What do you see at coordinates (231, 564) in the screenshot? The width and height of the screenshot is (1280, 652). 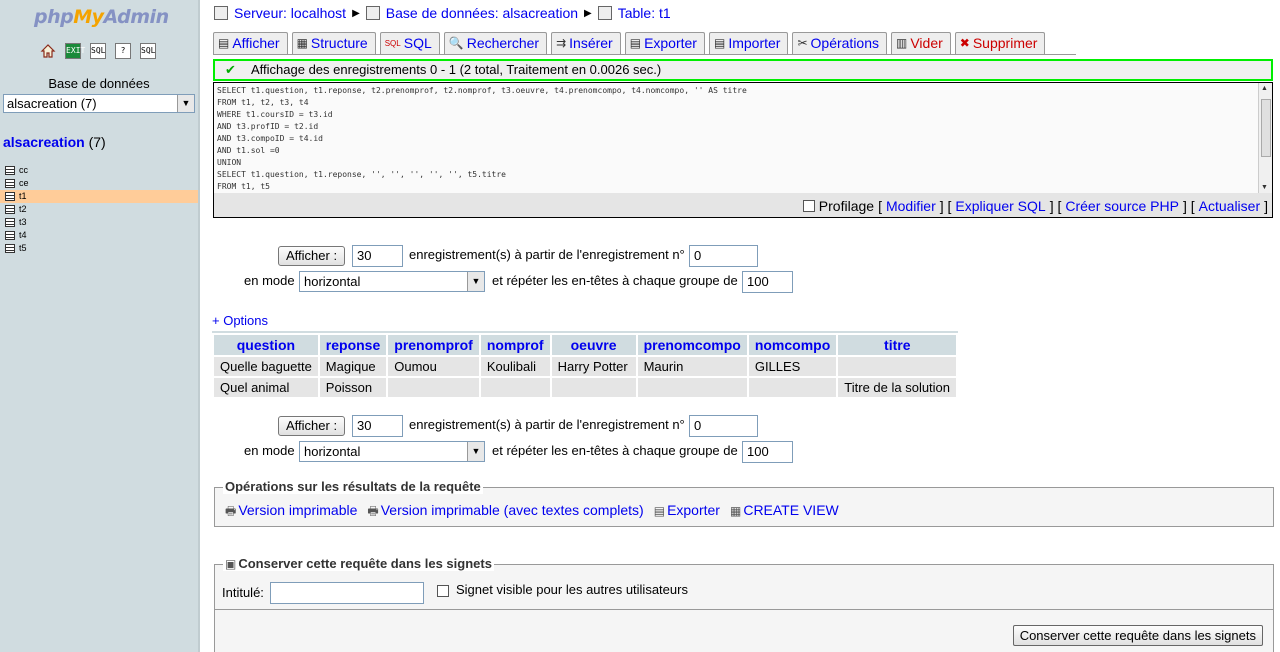 I see `bookmark-icon: ▣` at bounding box center [231, 564].